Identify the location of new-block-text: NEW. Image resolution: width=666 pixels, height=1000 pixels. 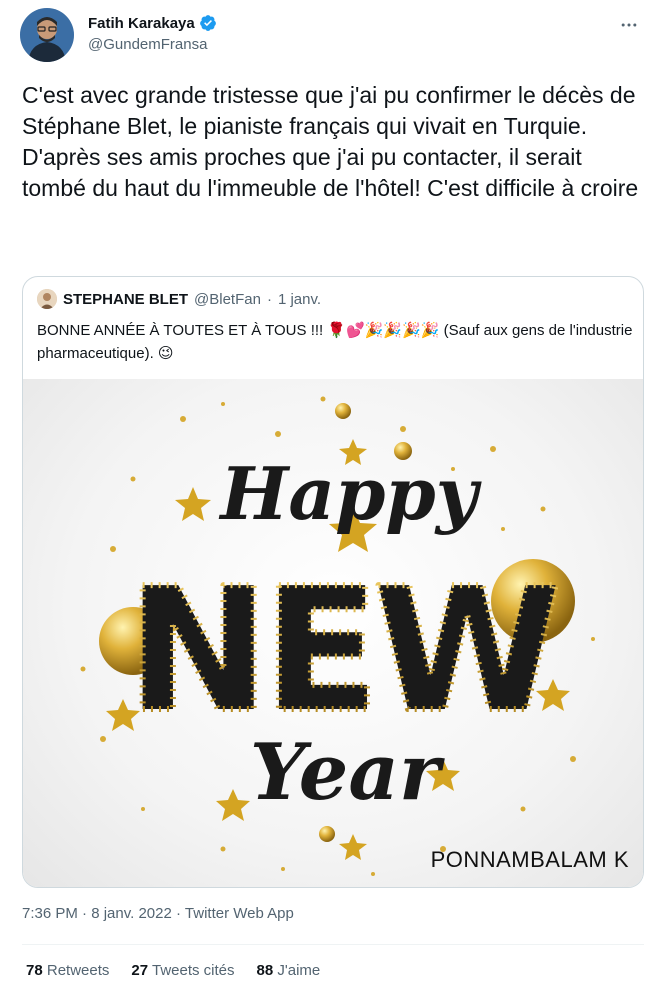
(341, 651).